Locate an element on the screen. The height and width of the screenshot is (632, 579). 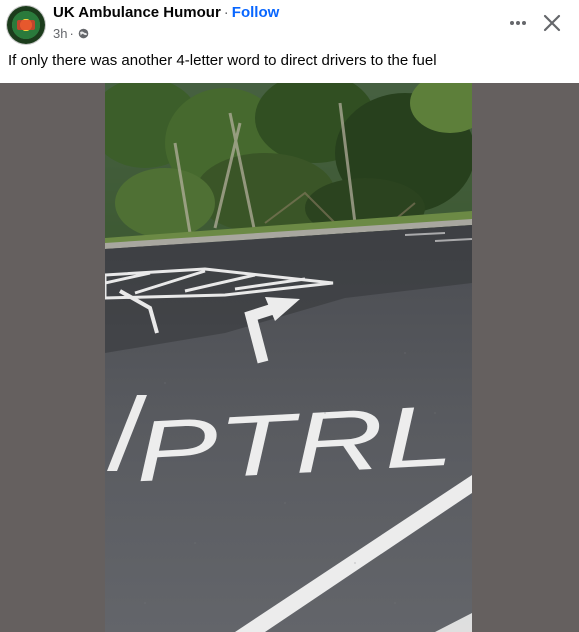
road-marking-text: PTRL is located at coordinates (294, 444).